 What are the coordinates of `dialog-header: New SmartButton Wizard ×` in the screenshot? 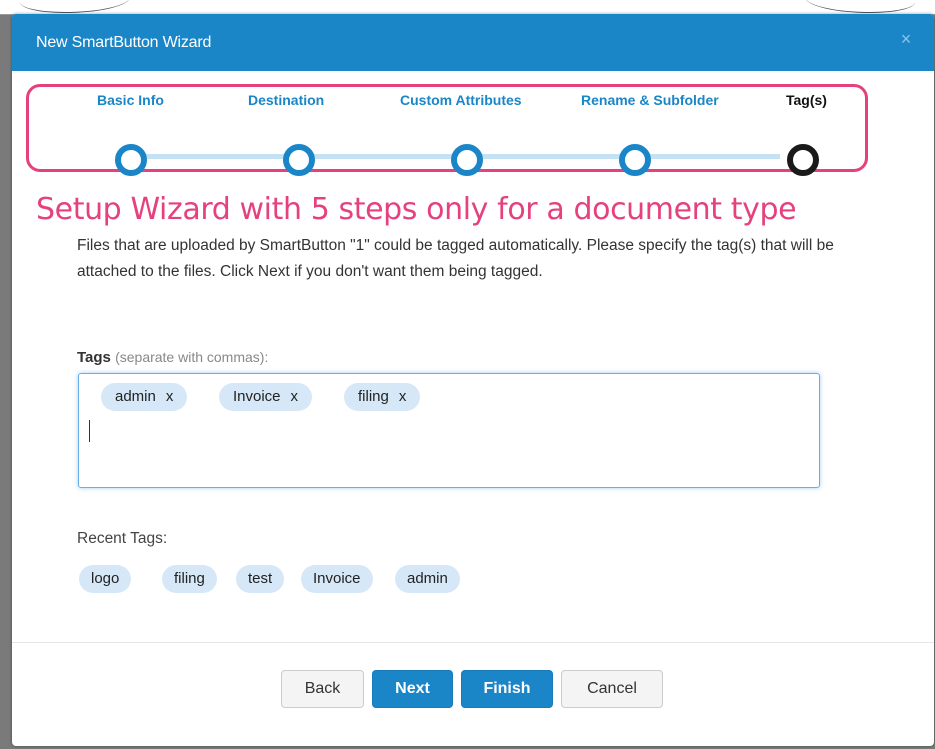 It's located at (473, 42).